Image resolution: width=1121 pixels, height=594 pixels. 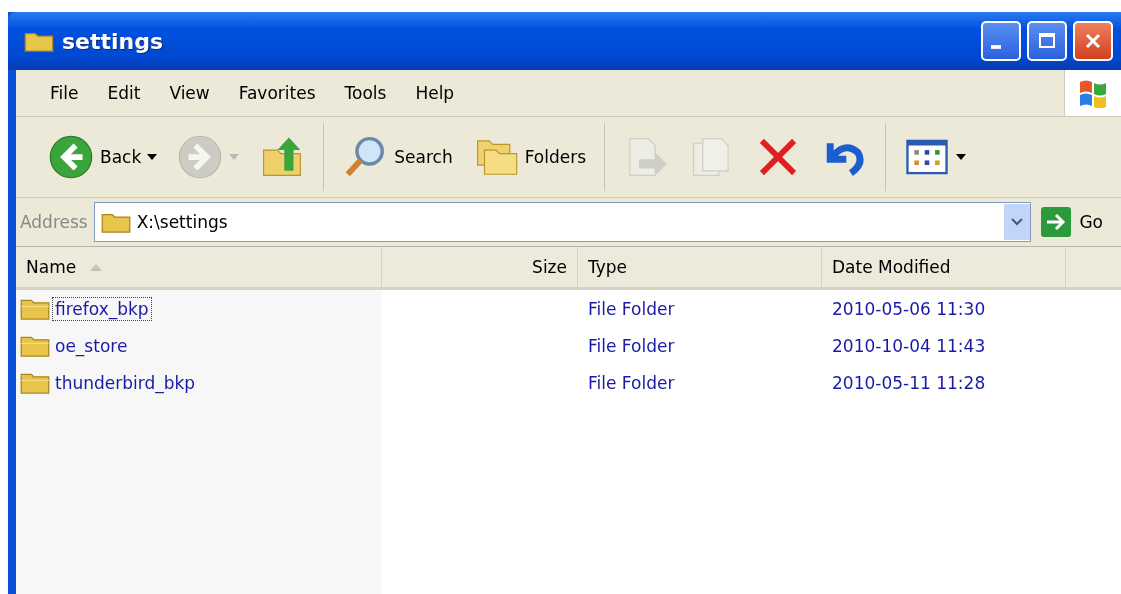 What do you see at coordinates (125, 382) in the screenshot?
I see `file-name: thunderbird_bkp` at bounding box center [125, 382].